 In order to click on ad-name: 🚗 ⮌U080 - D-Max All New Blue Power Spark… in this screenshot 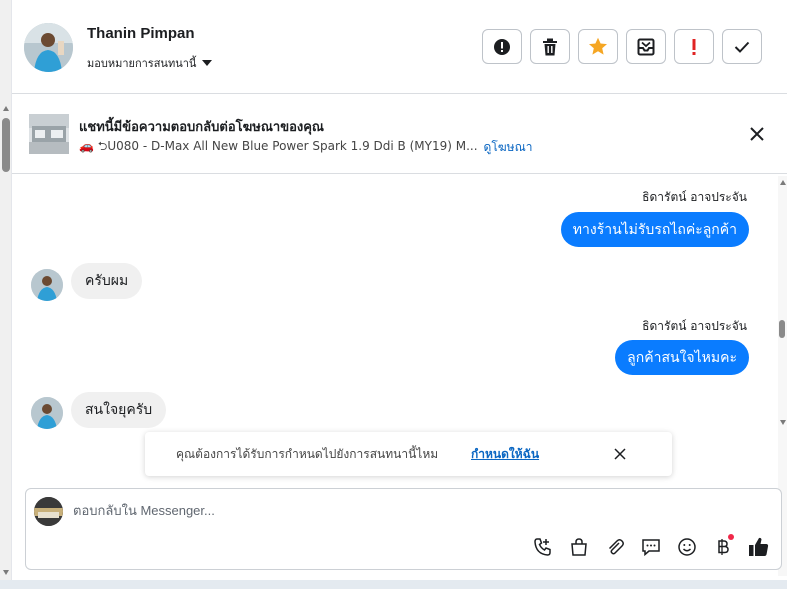, I will do `click(278, 146)`.